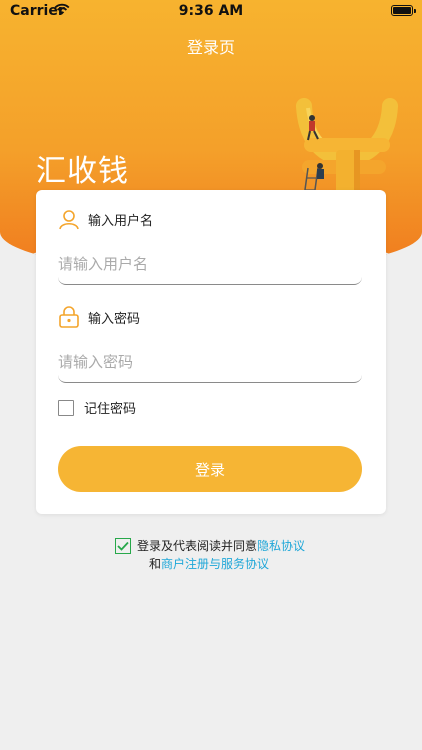  What do you see at coordinates (114, 319) in the screenshot?
I see `password-label-text: 输入密码` at bounding box center [114, 319].